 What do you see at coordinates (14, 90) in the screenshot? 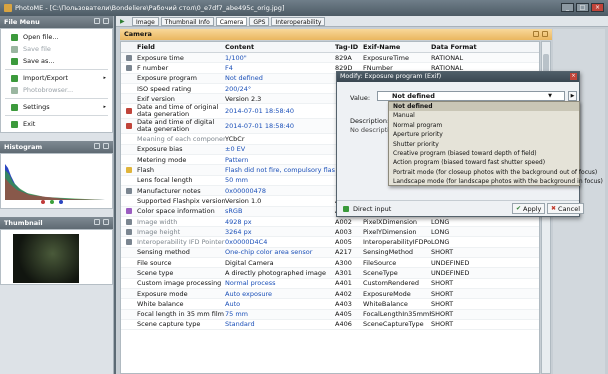
I see `menu-item-icon` at bounding box center [14, 90].